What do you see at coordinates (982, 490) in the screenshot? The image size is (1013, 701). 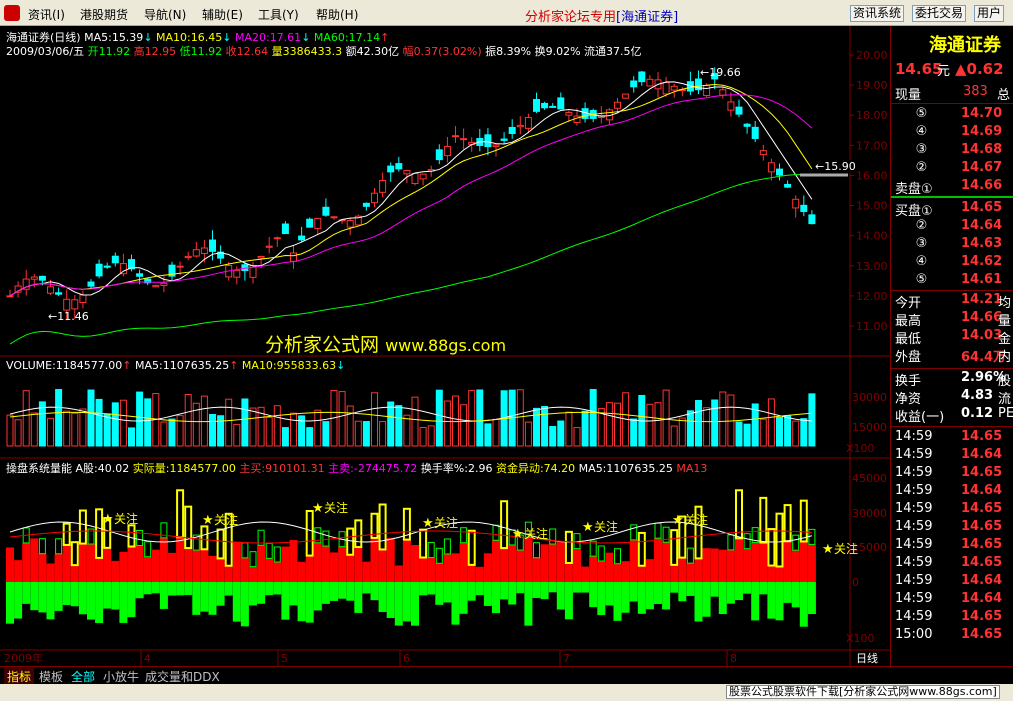 I see `tick-row-value: 14.64` at bounding box center [982, 490].